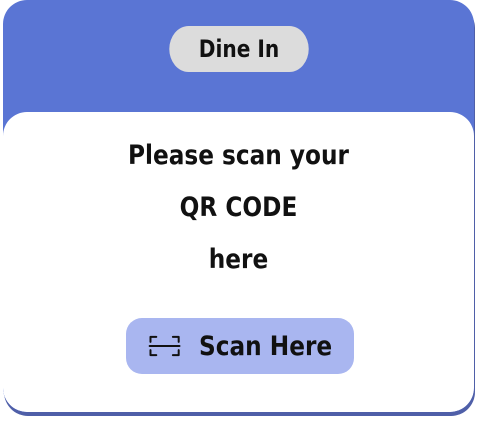 Image resolution: width=479 pixels, height=422 pixels. I want to click on instruction-line-3: here, so click(238, 259).